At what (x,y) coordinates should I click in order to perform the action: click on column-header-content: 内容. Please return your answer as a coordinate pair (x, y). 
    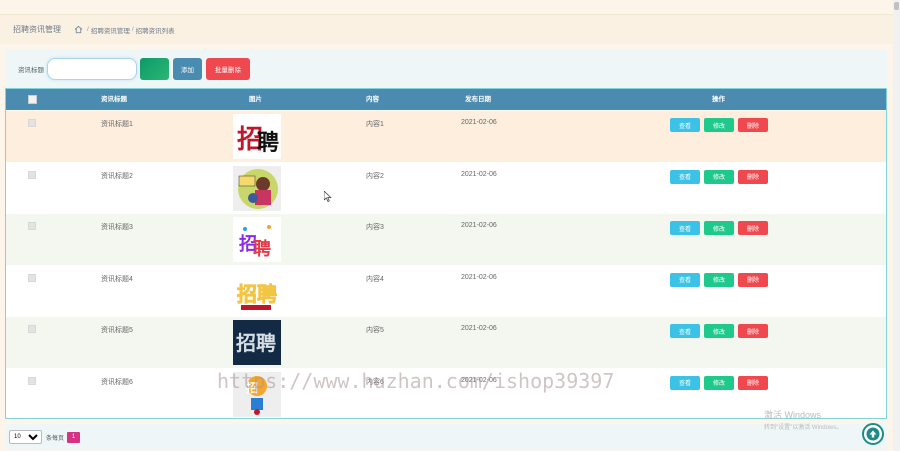
    Looking at the image, I should click on (372, 99).